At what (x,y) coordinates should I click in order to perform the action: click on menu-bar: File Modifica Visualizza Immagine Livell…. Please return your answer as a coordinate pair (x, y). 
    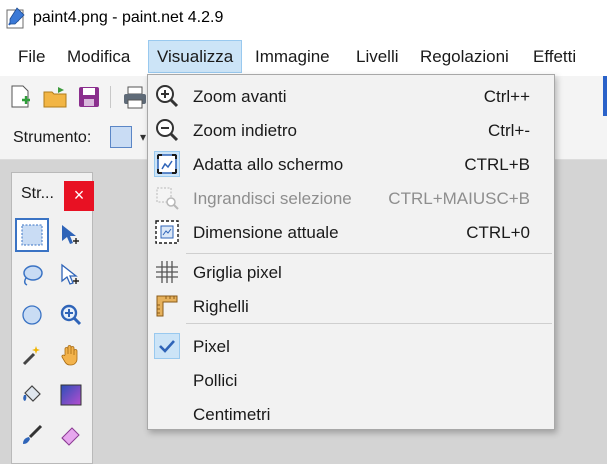
    Looking at the image, I should click on (303, 56).